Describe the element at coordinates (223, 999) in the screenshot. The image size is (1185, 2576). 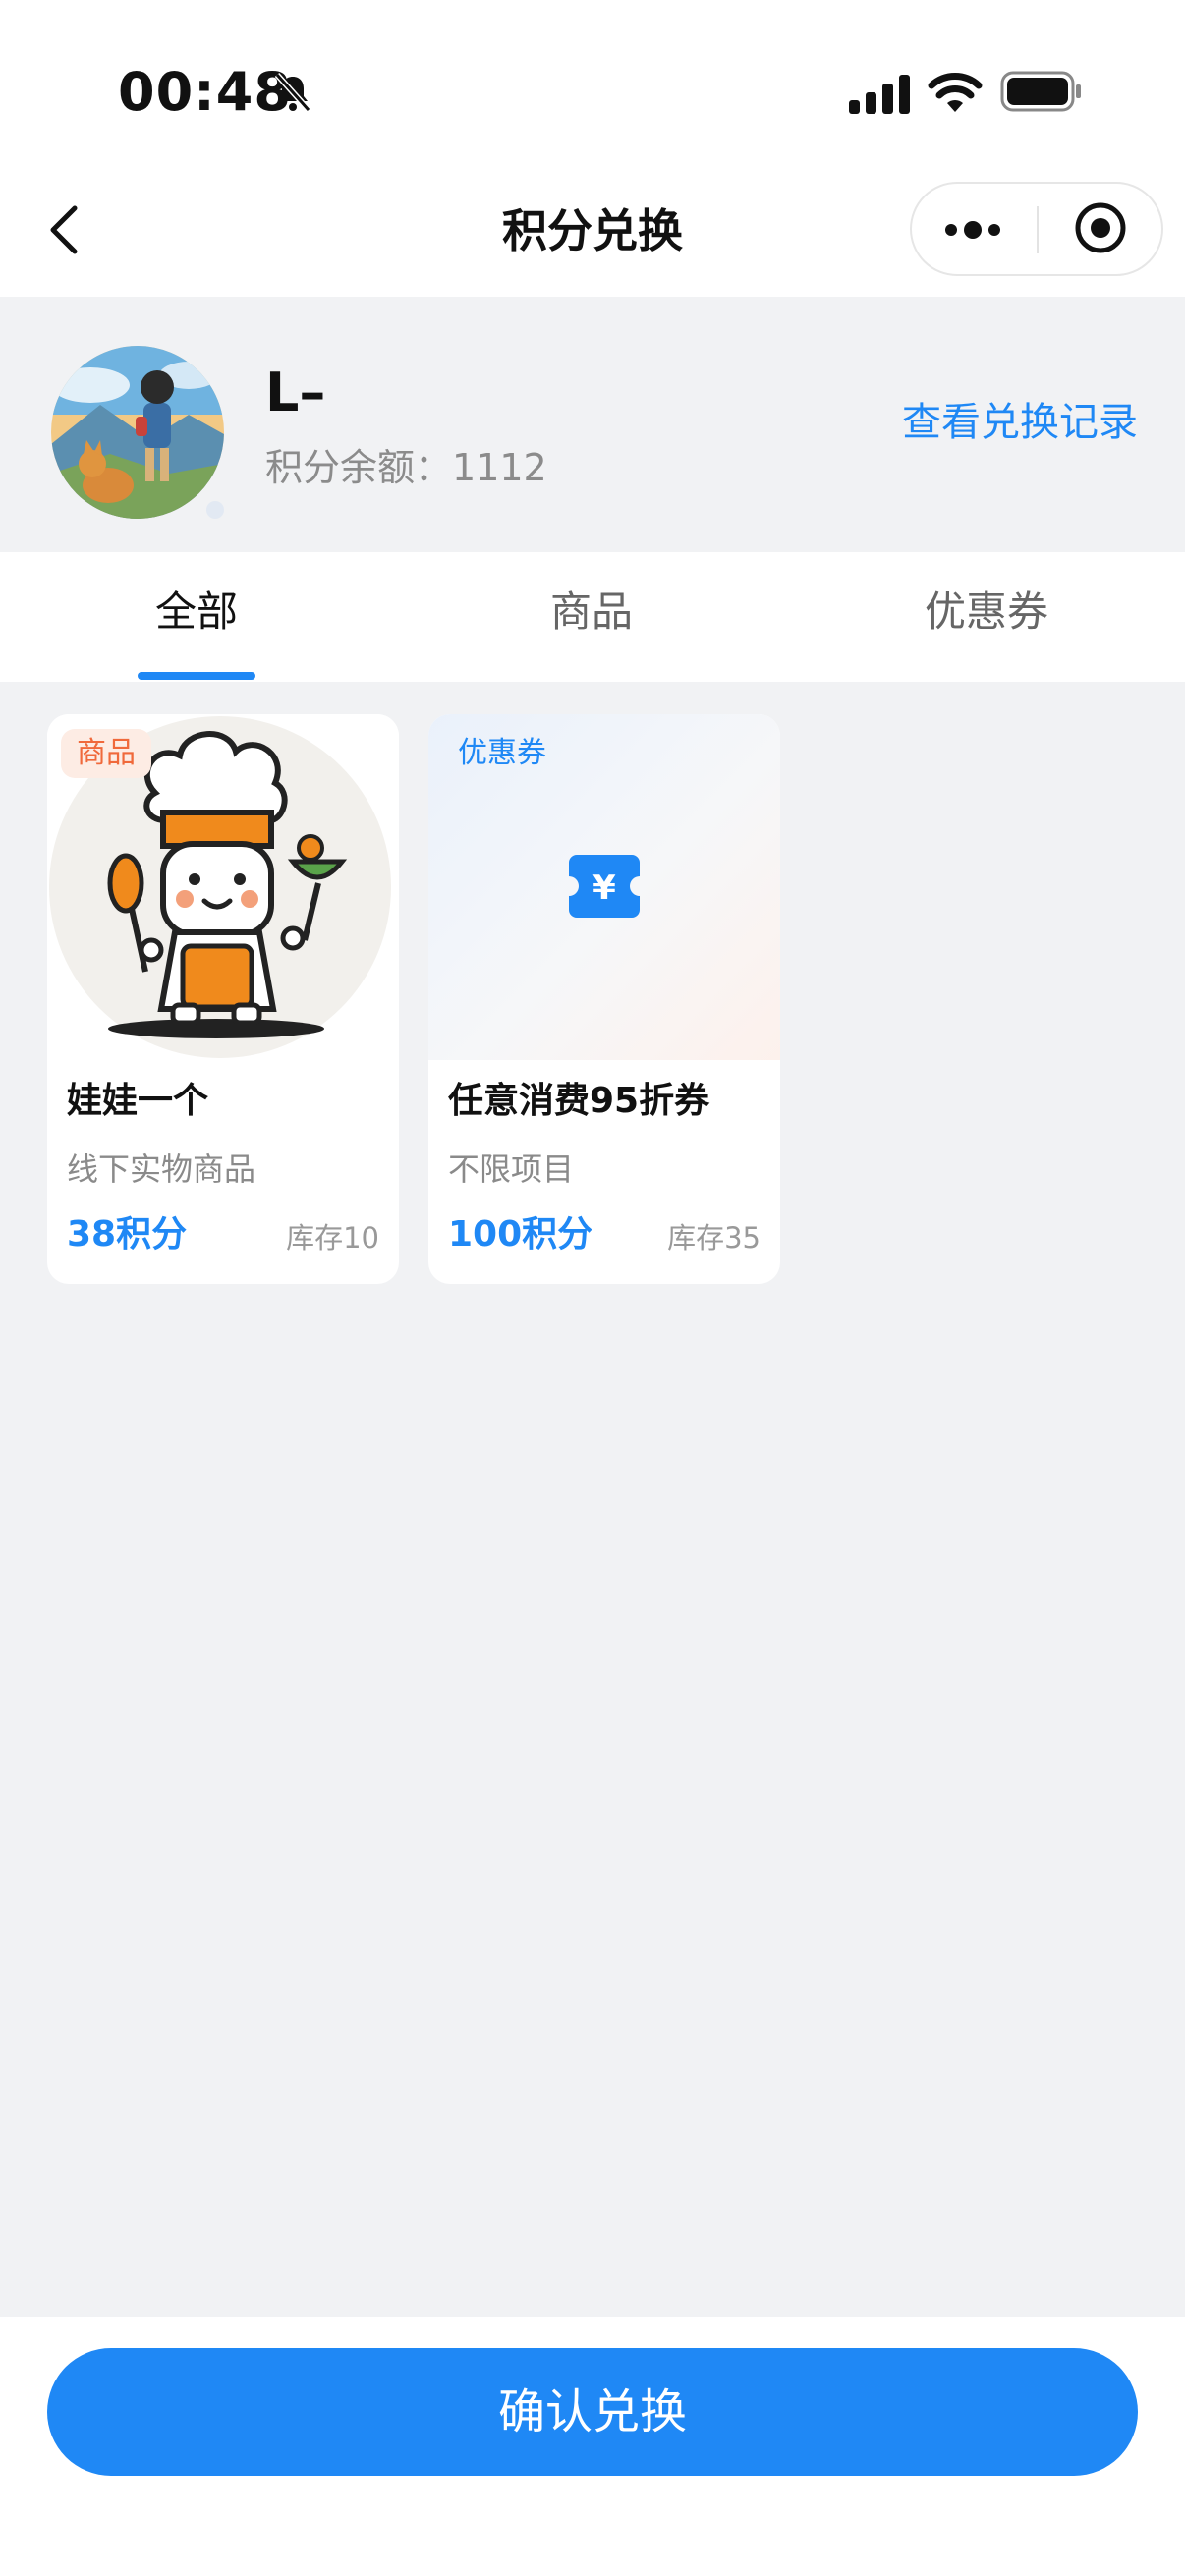
I see `item-card-goods: 商品 娃娃一个 线下实物商品 38积分 库存10` at that location.